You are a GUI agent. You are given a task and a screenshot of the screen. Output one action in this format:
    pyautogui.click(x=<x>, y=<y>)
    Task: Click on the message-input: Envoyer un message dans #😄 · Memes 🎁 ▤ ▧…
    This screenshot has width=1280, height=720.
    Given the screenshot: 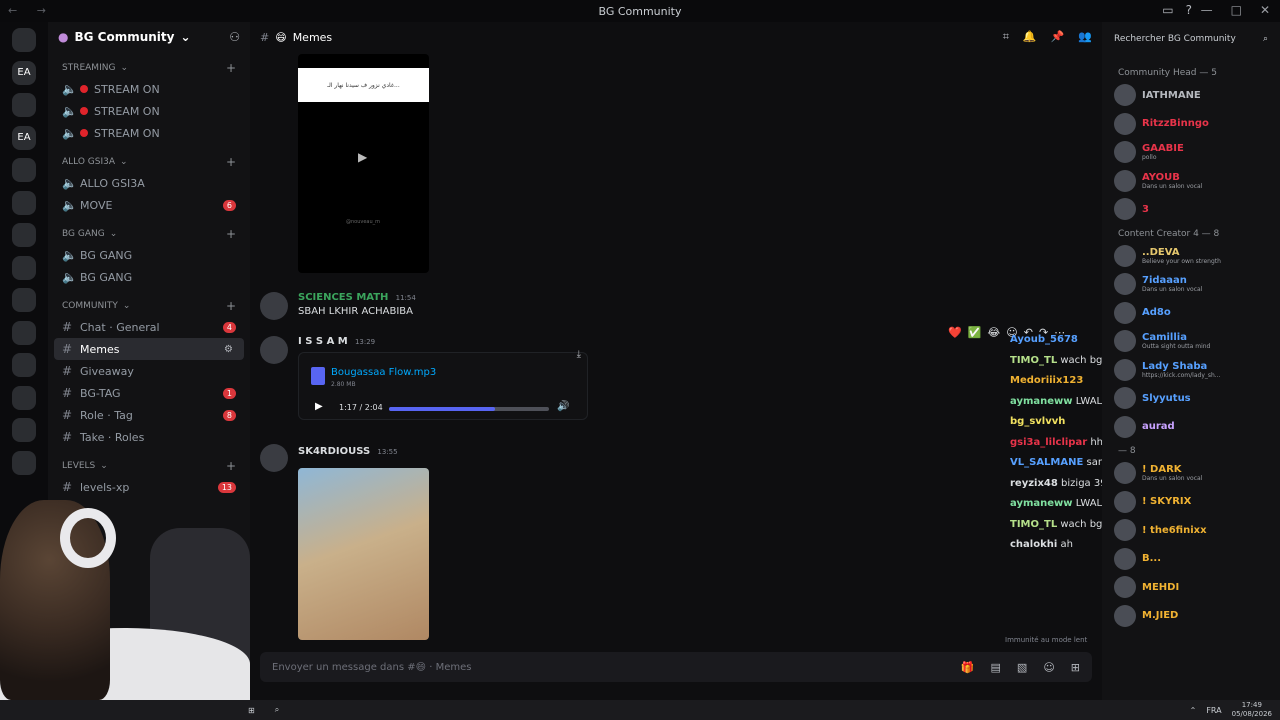 What is the action you would take?
    pyautogui.click(x=676, y=667)
    